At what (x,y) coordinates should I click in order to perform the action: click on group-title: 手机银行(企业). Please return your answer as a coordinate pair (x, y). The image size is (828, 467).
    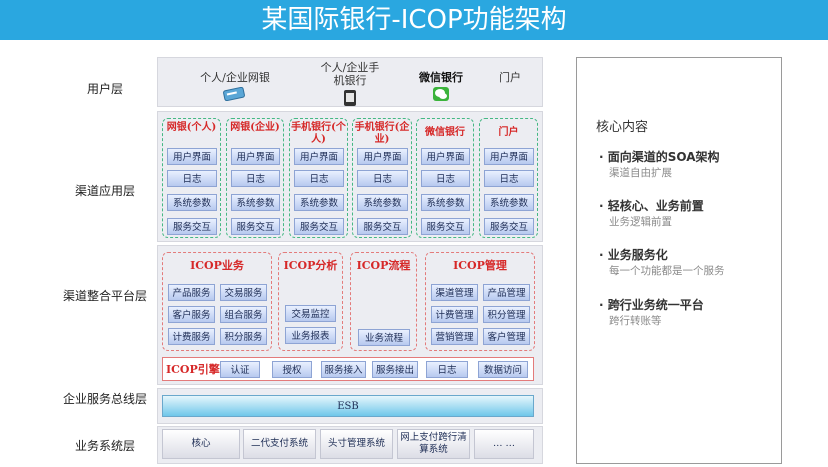
    Looking at the image, I should click on (382, 133).